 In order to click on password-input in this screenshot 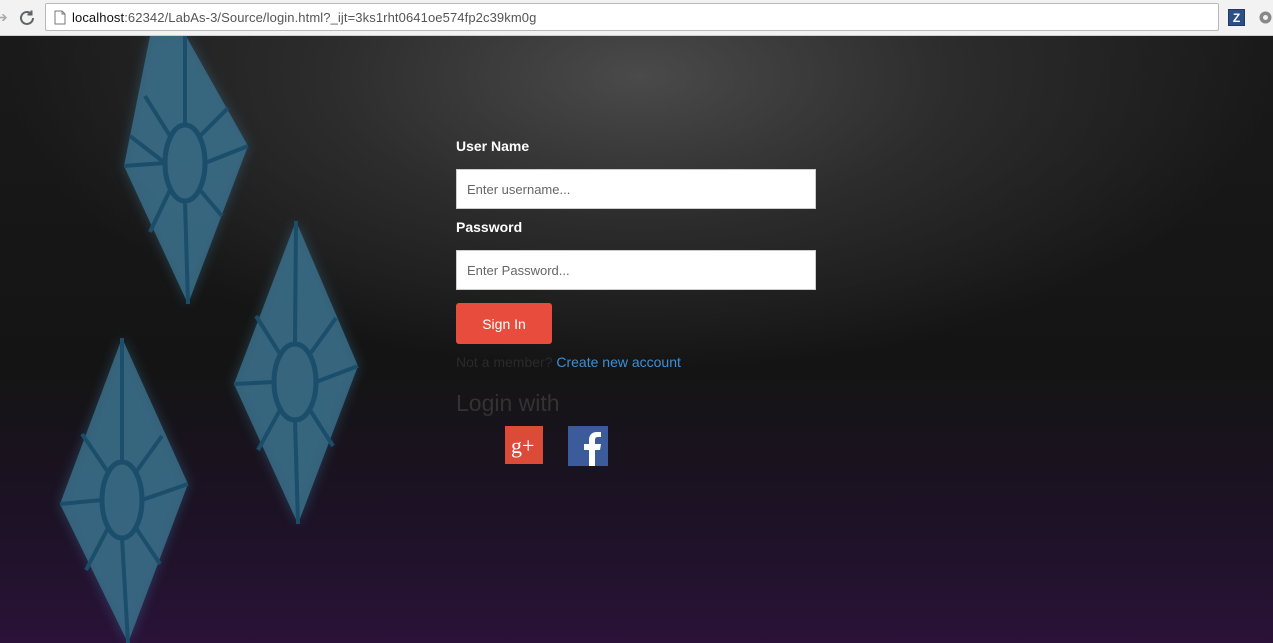, I will do `click(636, 270)`.